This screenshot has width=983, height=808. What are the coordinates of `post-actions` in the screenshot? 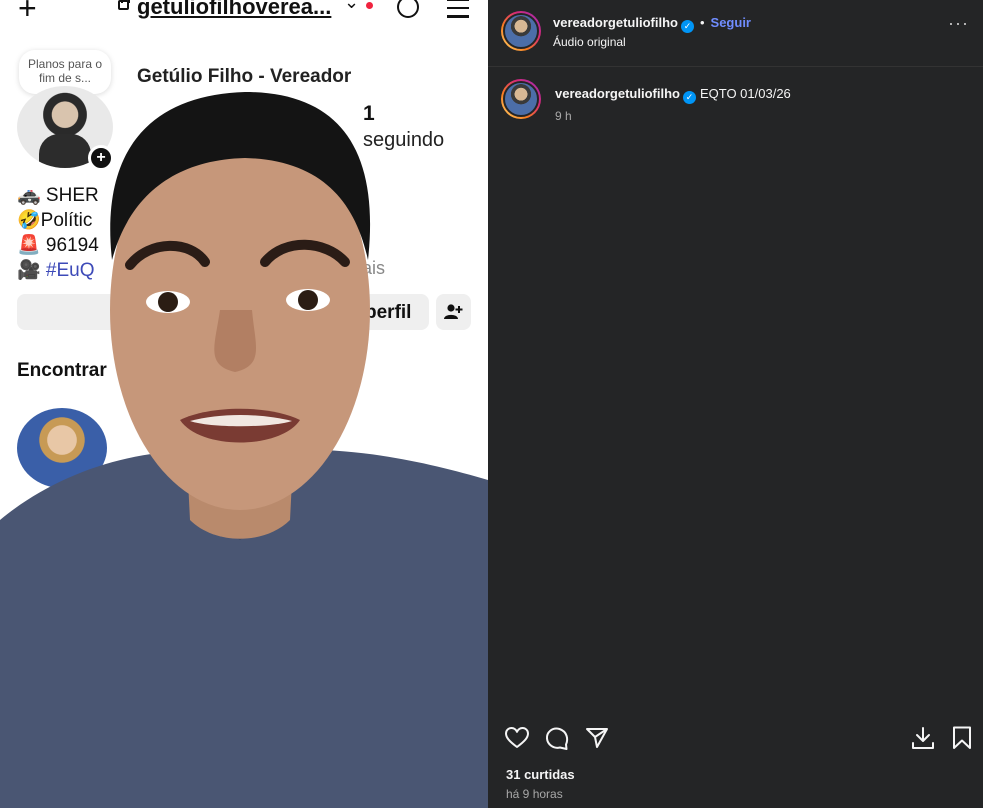 It's located at (735, 738).